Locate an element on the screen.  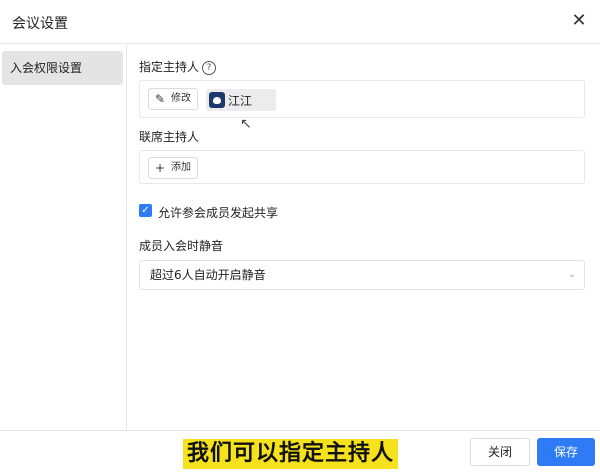
close-icon: ✕ is located at coordinates (579, 21).